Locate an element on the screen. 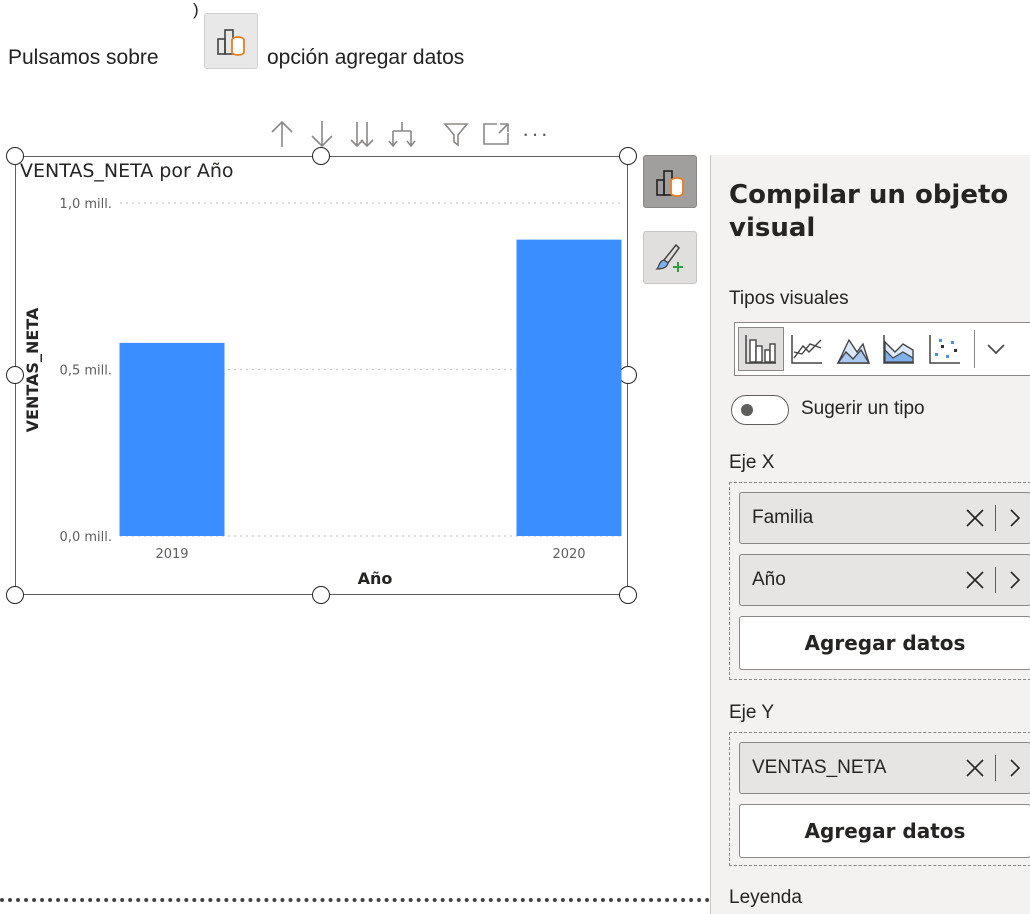 The width and height of the screenshot is (1030, 914). drill-up-icon is located at coordinates (282, 134).